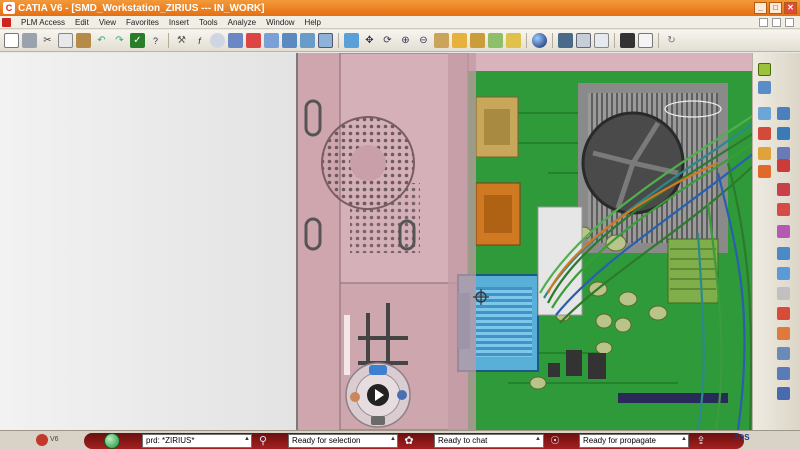 This screenshot has width=800, height=450. What do you see at coordinates (583, 40) in the screenshot?
I see `properties-icon` at bounding box center [583, 40].